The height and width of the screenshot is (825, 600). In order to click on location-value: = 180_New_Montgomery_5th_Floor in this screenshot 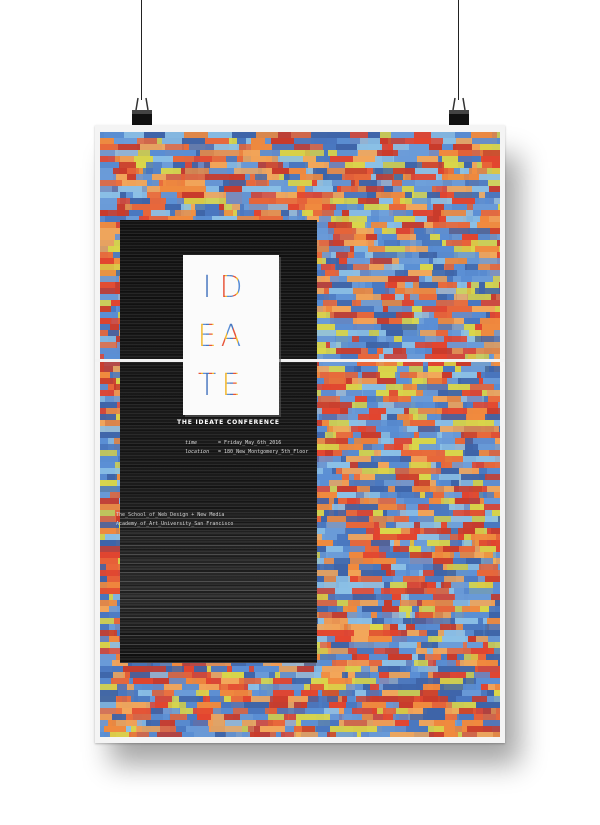, I will do `click(263, 452)`.